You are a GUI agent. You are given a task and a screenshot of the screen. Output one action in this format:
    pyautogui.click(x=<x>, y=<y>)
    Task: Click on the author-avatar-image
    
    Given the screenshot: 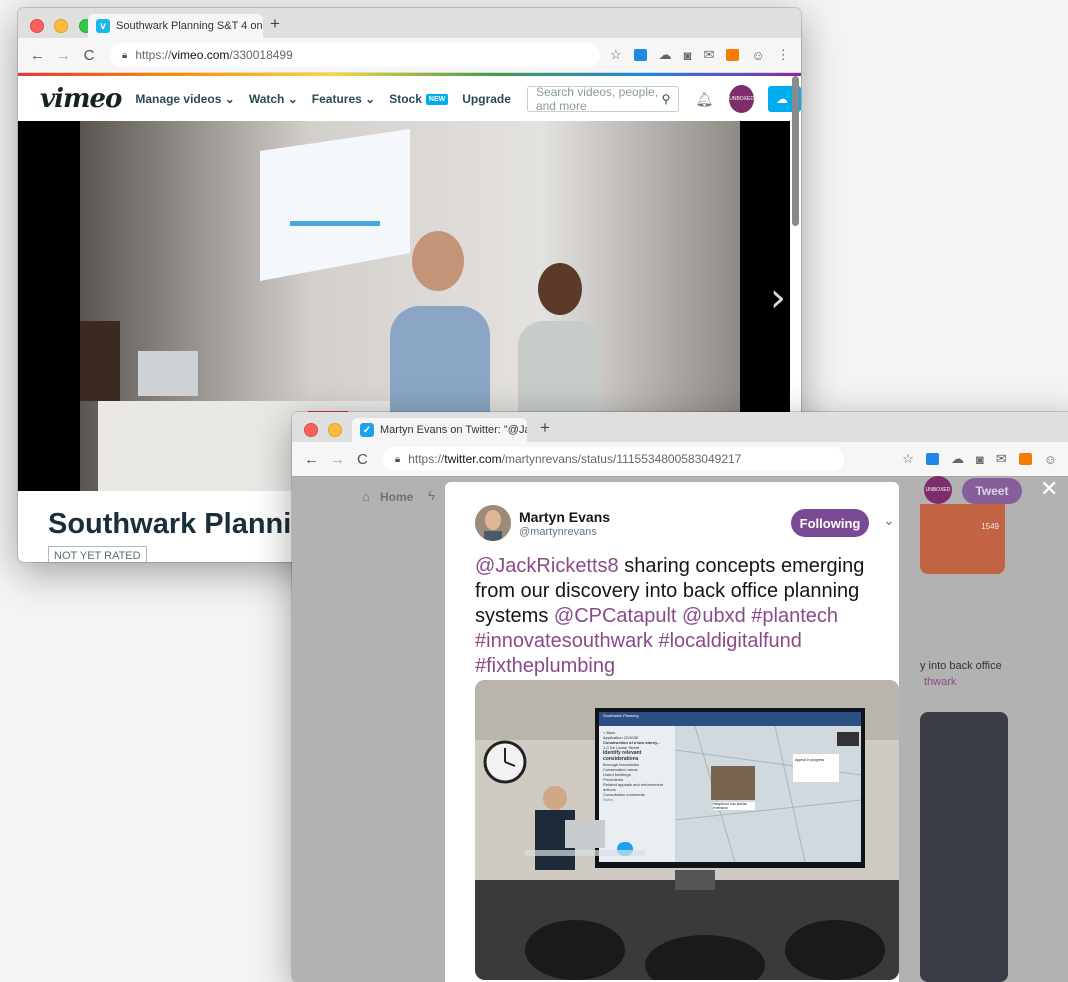 What is the action you would take?
    pyautogui.click(x=493, y=523)
    